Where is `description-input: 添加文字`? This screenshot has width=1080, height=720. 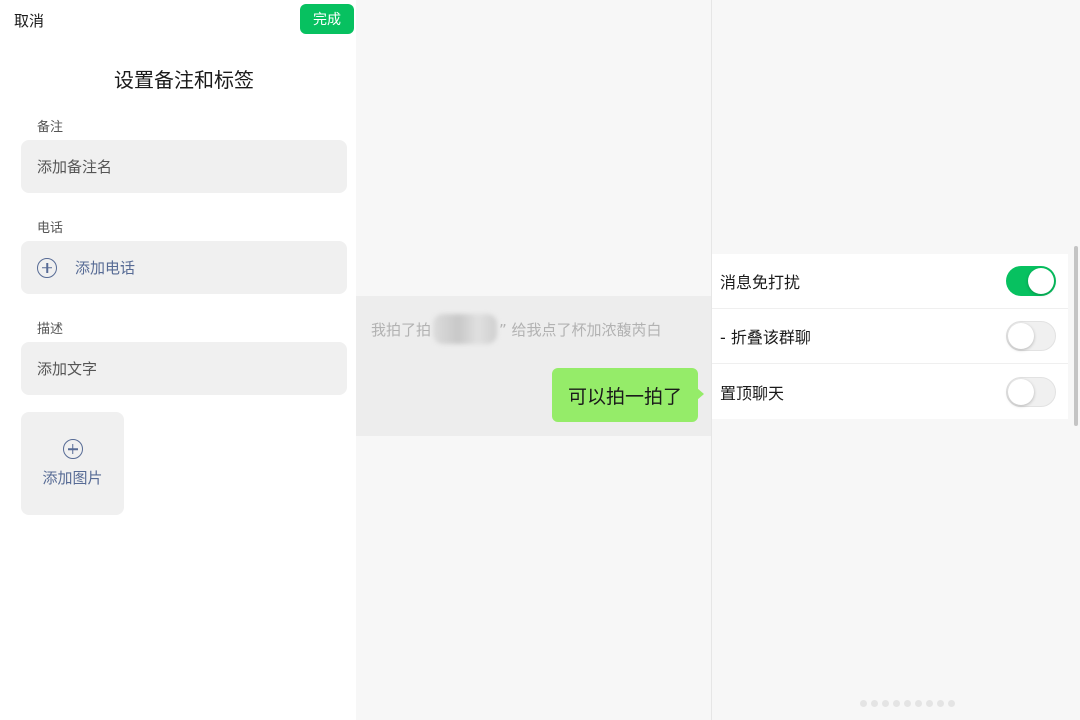 description-input: 添加文字 is located at coordinates (184, 368).